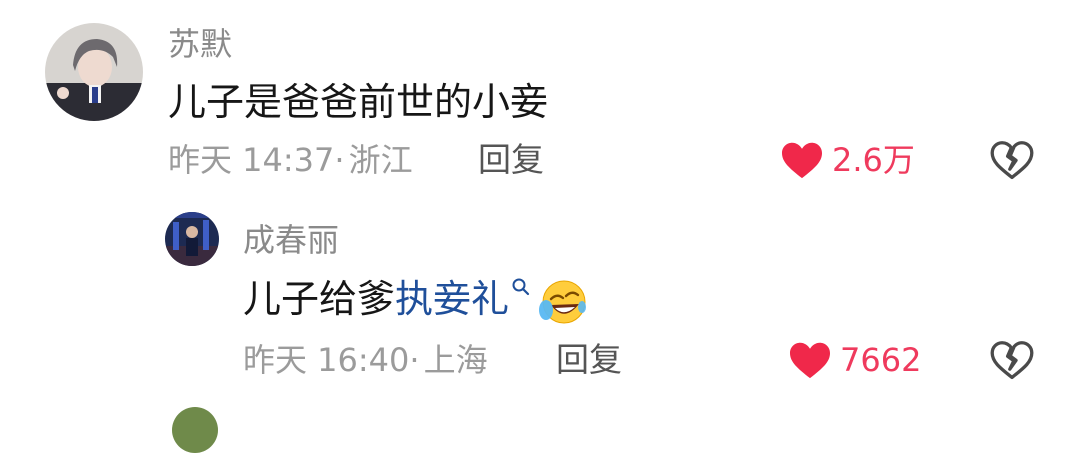 The image size is (1080, 453). What do you see at coordinates (94, 72) in the screenshot?
I see `avatar` at bounding box center [94, 72].